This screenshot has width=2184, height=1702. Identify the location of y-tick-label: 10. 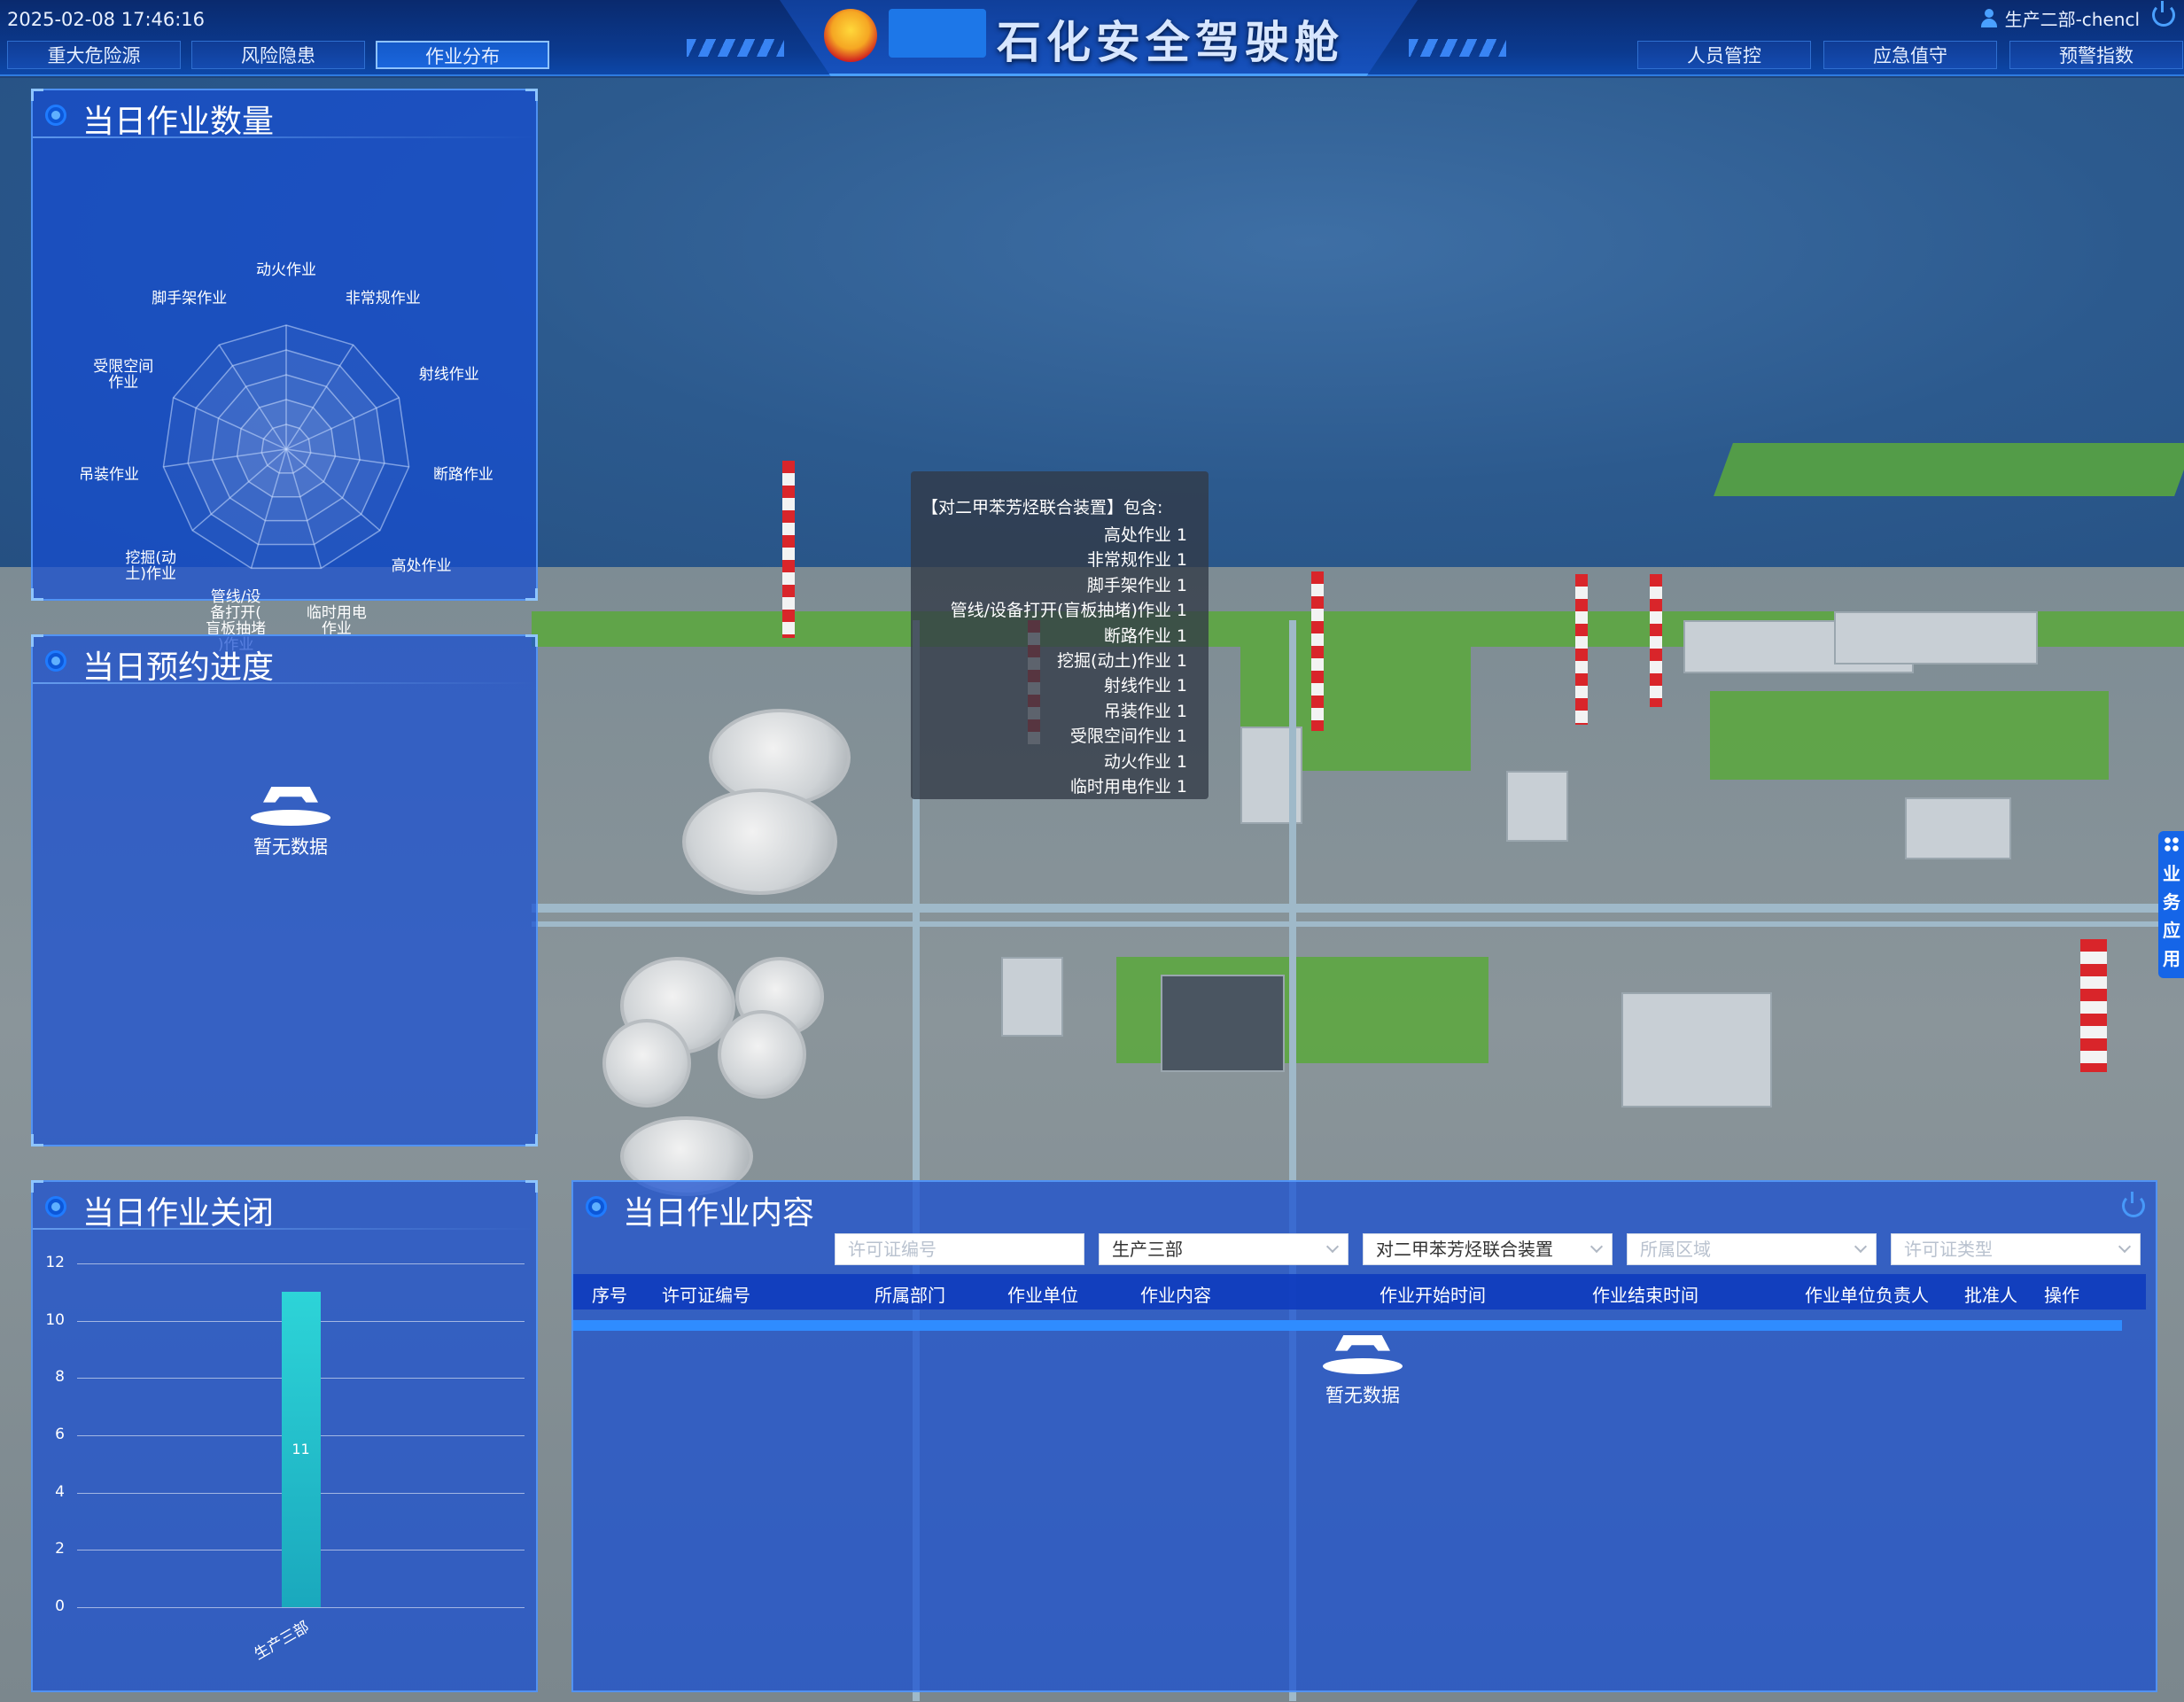
(55, 1319).